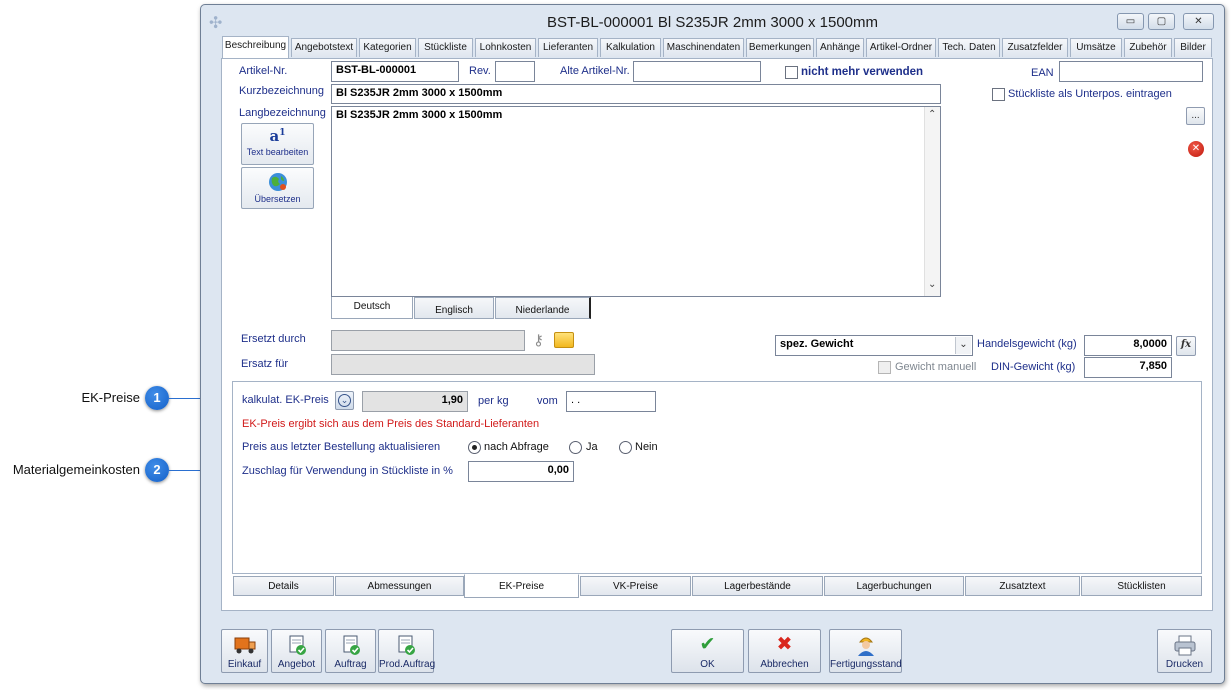 The height and width of the screenshot is (690, 1231). I want to click on din-gewicht-field: 7,850, so click(1128, 367).